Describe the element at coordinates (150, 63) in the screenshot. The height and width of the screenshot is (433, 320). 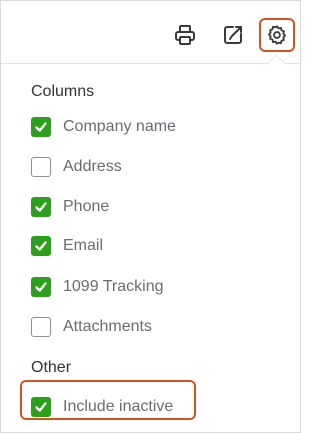
I see `toolbar-divider` at that location.